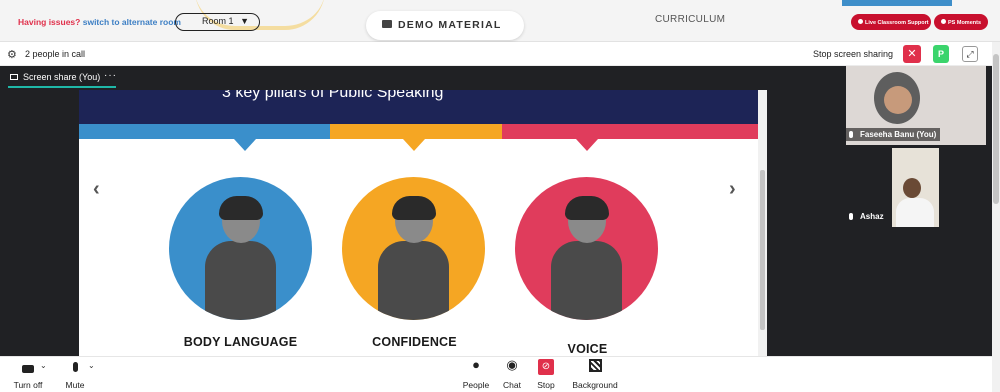 This screenshot has height=392, width=1000. What do you see at coordinates (941, 54) in the screenshot?
I see `participant-avatar: P` at bounding box center [941, 54].